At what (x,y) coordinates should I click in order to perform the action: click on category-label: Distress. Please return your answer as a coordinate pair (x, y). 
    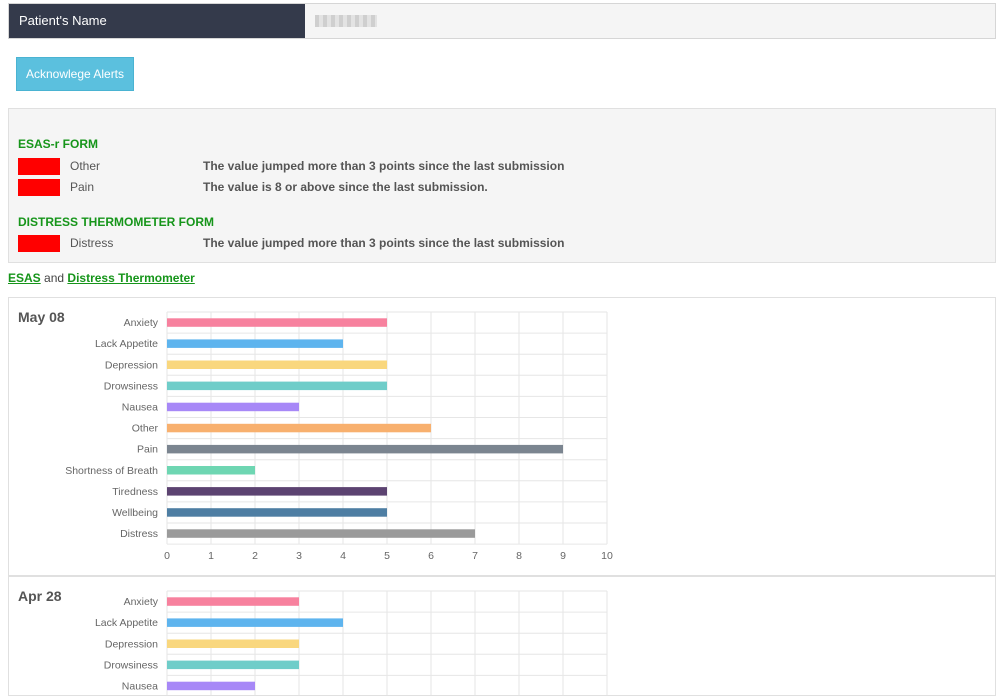
    Looking at the image, I should click on (139, 534).